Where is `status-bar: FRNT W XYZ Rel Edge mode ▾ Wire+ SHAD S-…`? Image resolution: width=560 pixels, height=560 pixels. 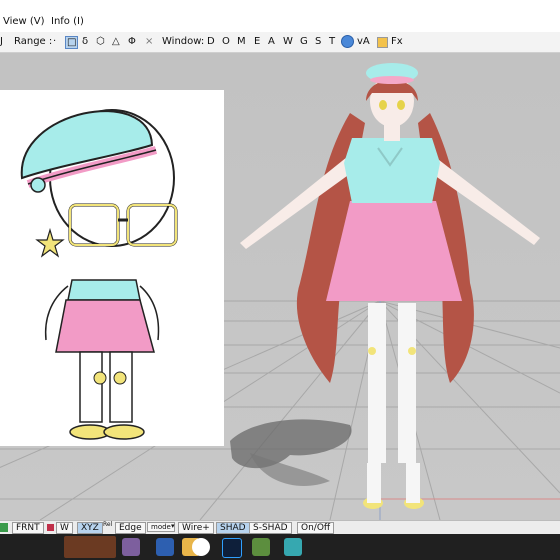 status-bar: FRNT W XYZ Rel Edge mode ▾ Wire+ SHAD S-… is located at coordinates (280, 527).